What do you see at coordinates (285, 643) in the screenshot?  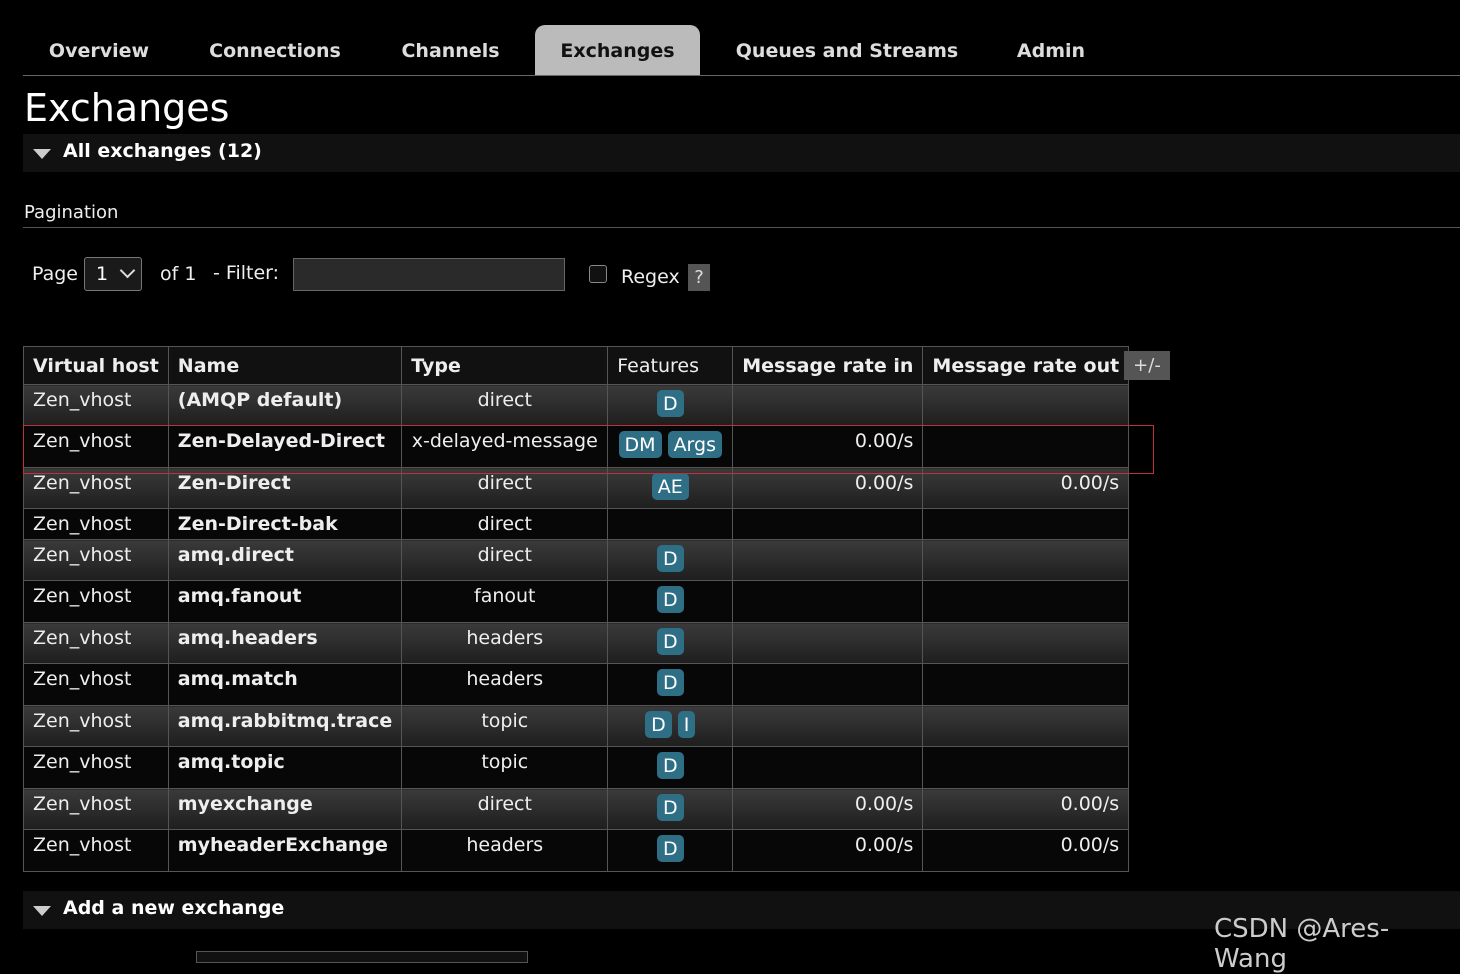 I see `cell-exchange-name-link: amq.headers` at bounding box center [285, 643].